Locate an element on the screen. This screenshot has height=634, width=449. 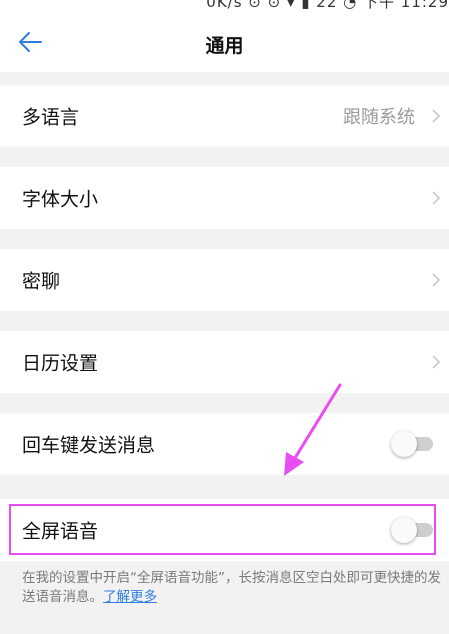
calendar-settings-label: 日历设置 is located at coordinates (60, 363).